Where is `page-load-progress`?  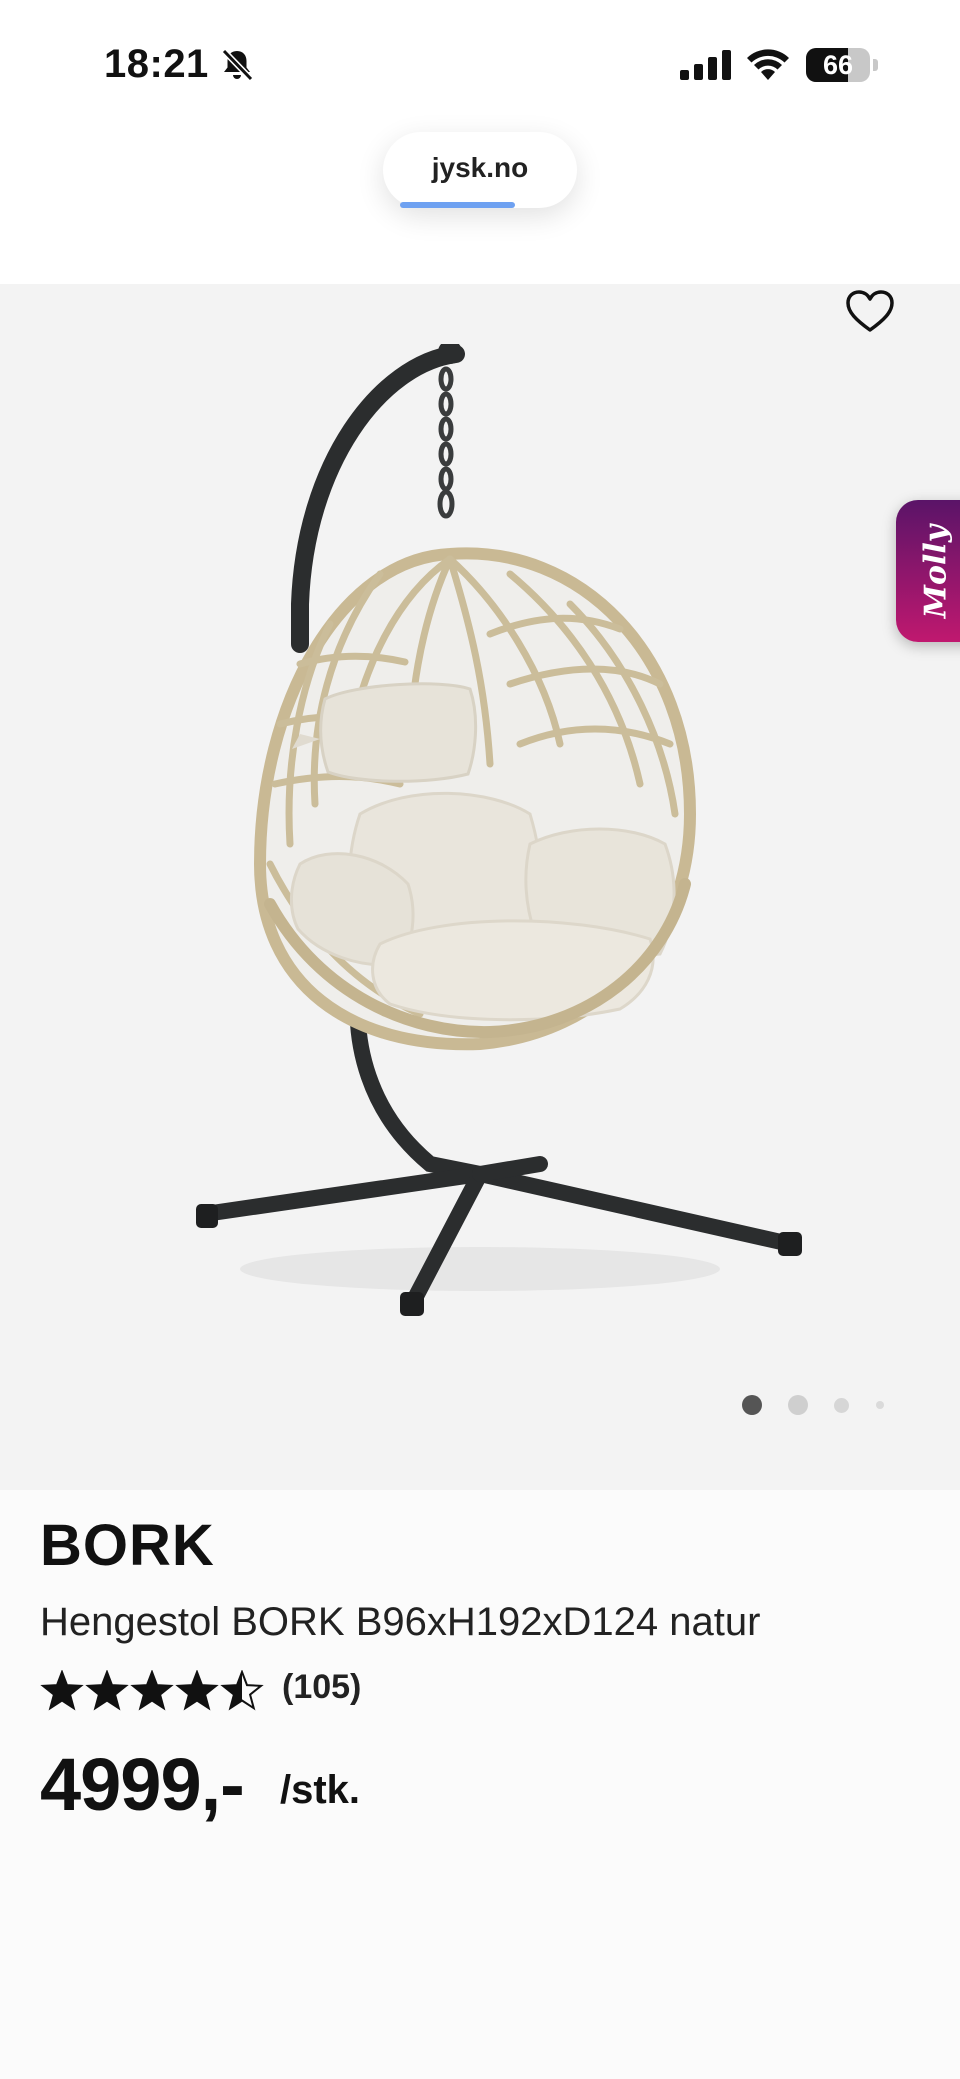 page-load-progress is located at coordinates (458, 205).